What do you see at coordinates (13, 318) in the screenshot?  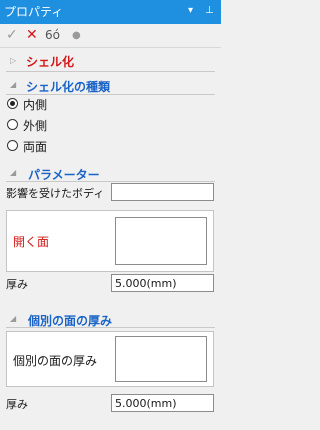 I see `individual-caret-icon: ◢` at bounding box center [13, 318].